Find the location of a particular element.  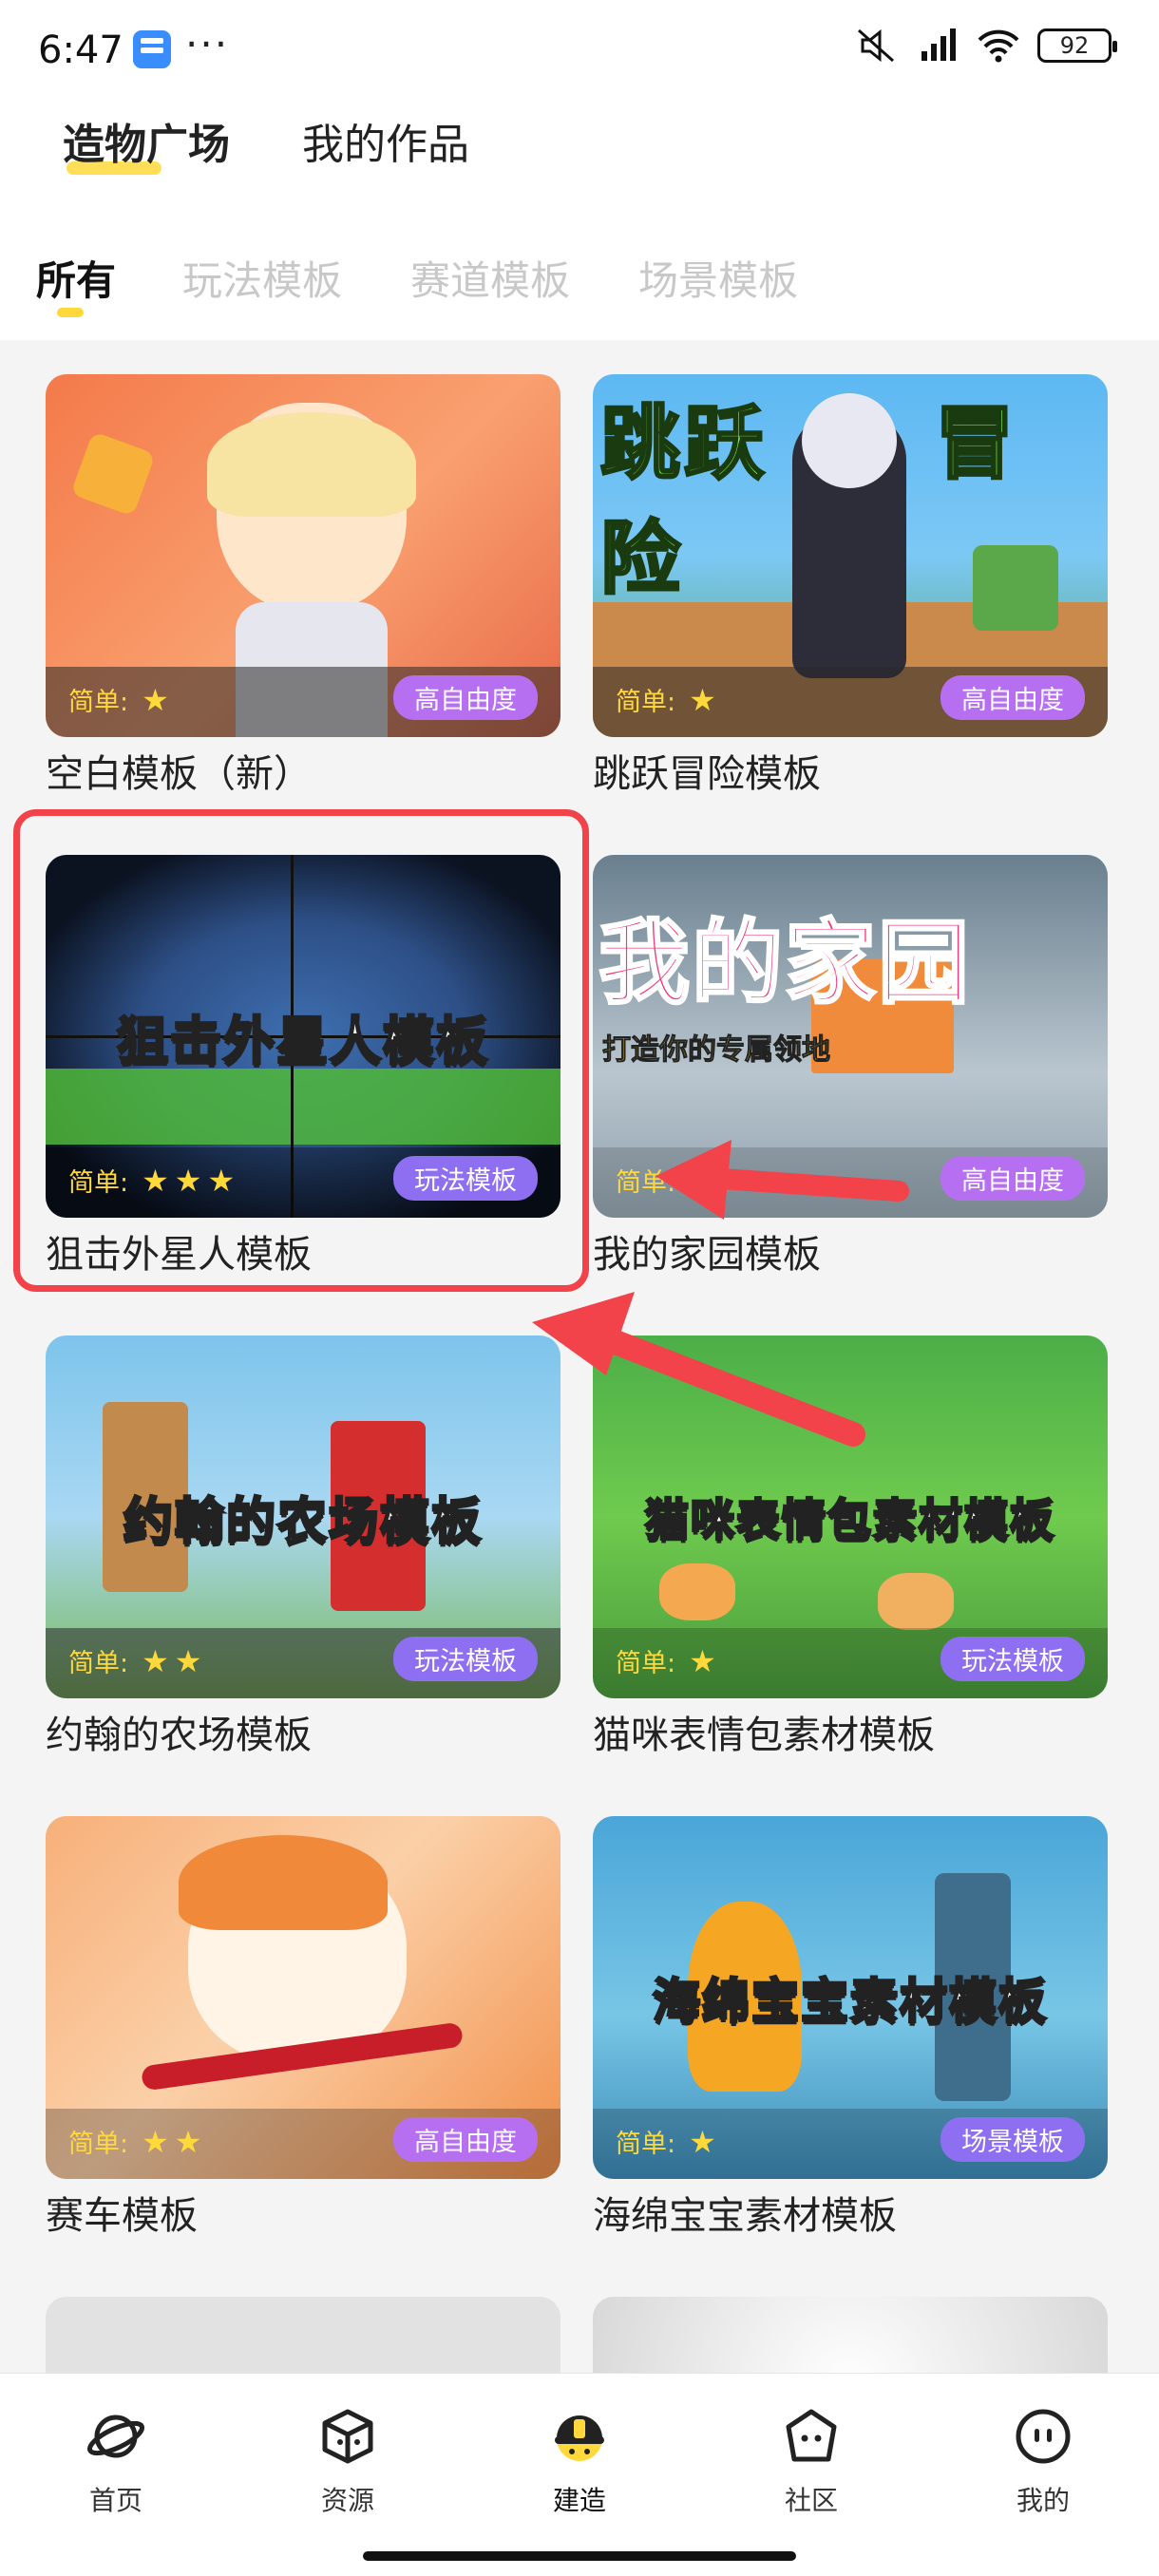

nav-label: 我的 is located at coordinates (1043, 2500).